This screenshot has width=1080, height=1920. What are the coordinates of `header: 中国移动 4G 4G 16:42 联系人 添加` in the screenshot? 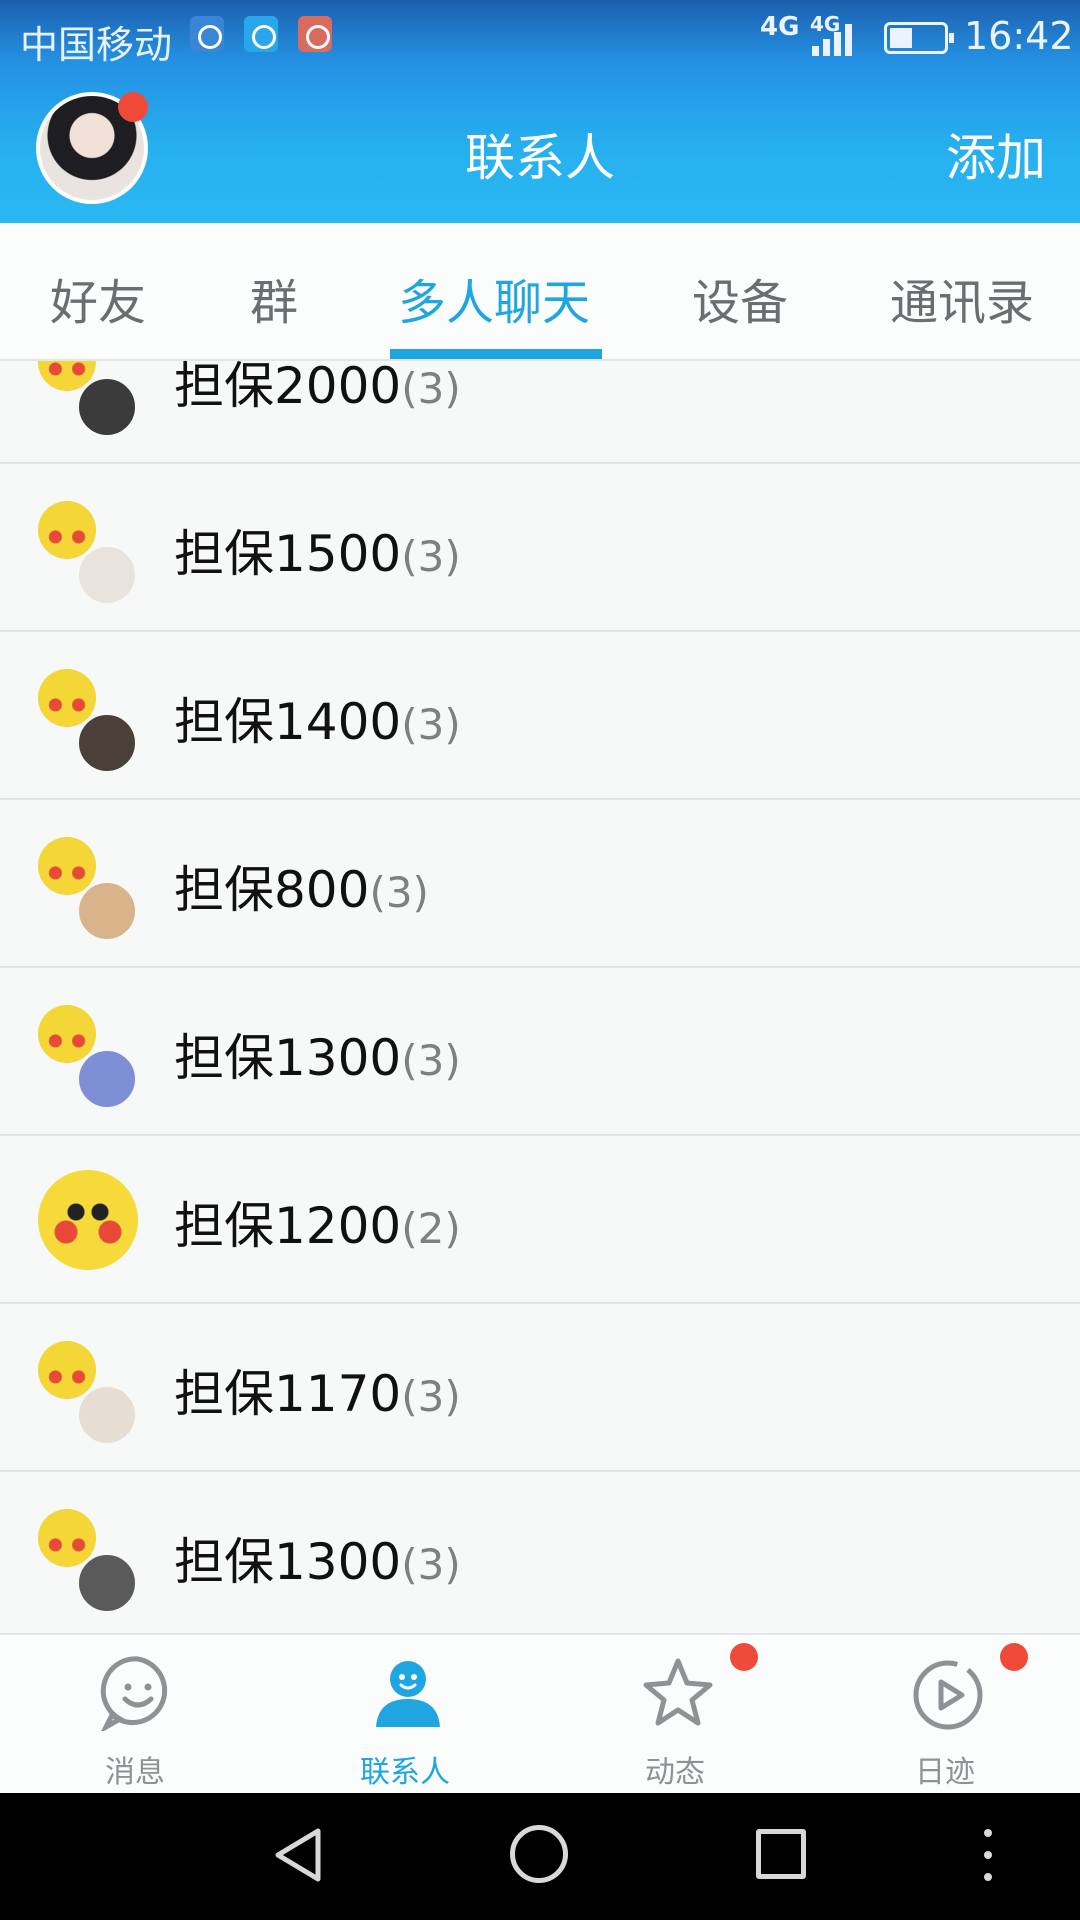 It's located at (540, 111).